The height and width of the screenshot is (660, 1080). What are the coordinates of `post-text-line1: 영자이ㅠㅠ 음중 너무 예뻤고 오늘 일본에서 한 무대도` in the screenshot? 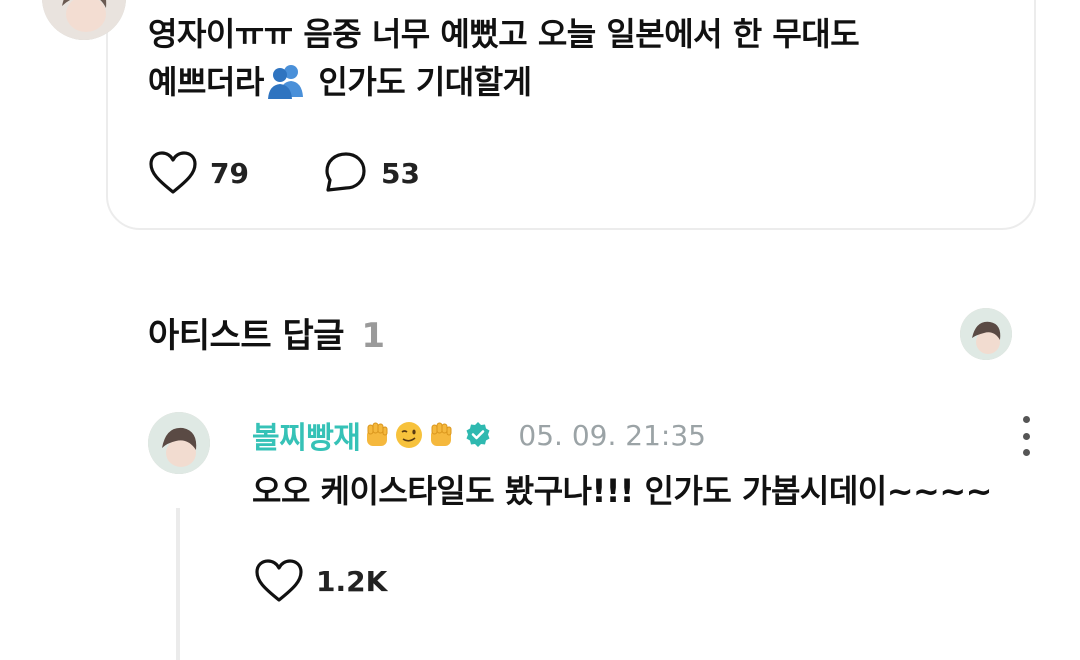 It's located at (504, 34).